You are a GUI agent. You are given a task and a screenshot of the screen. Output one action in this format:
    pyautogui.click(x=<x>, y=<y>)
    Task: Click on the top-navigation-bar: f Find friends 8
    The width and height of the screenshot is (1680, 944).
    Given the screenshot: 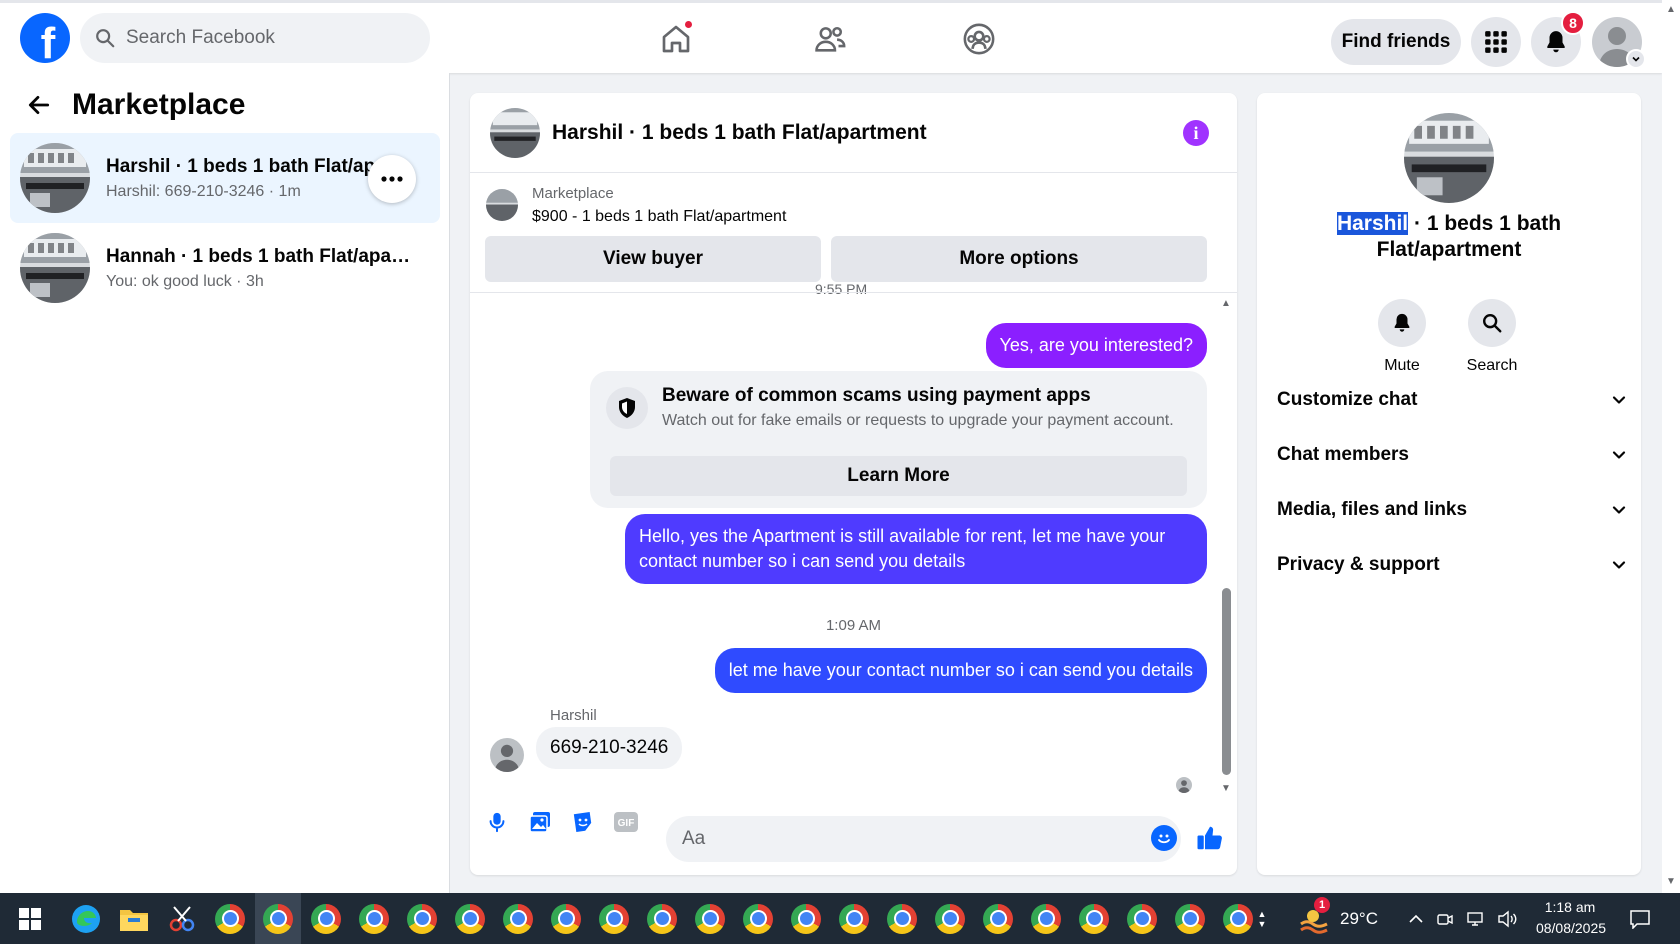 What is the action you would take?
    pyautogui.click(x=831, y=36)
    